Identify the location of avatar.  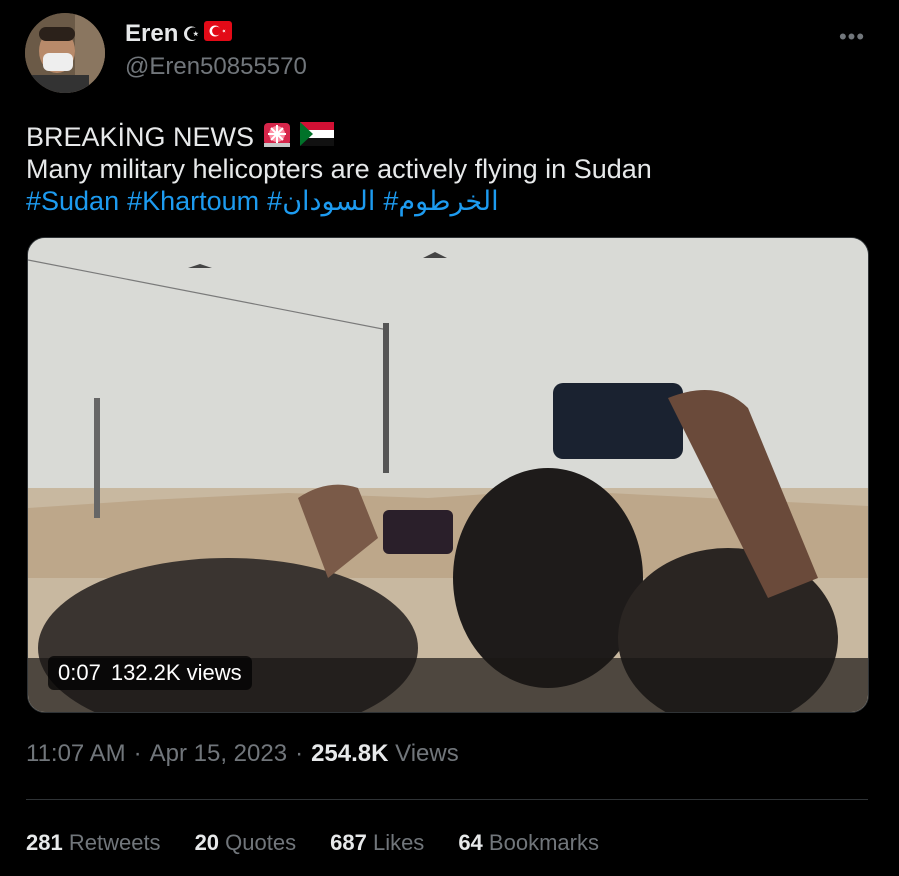
(65, 53).